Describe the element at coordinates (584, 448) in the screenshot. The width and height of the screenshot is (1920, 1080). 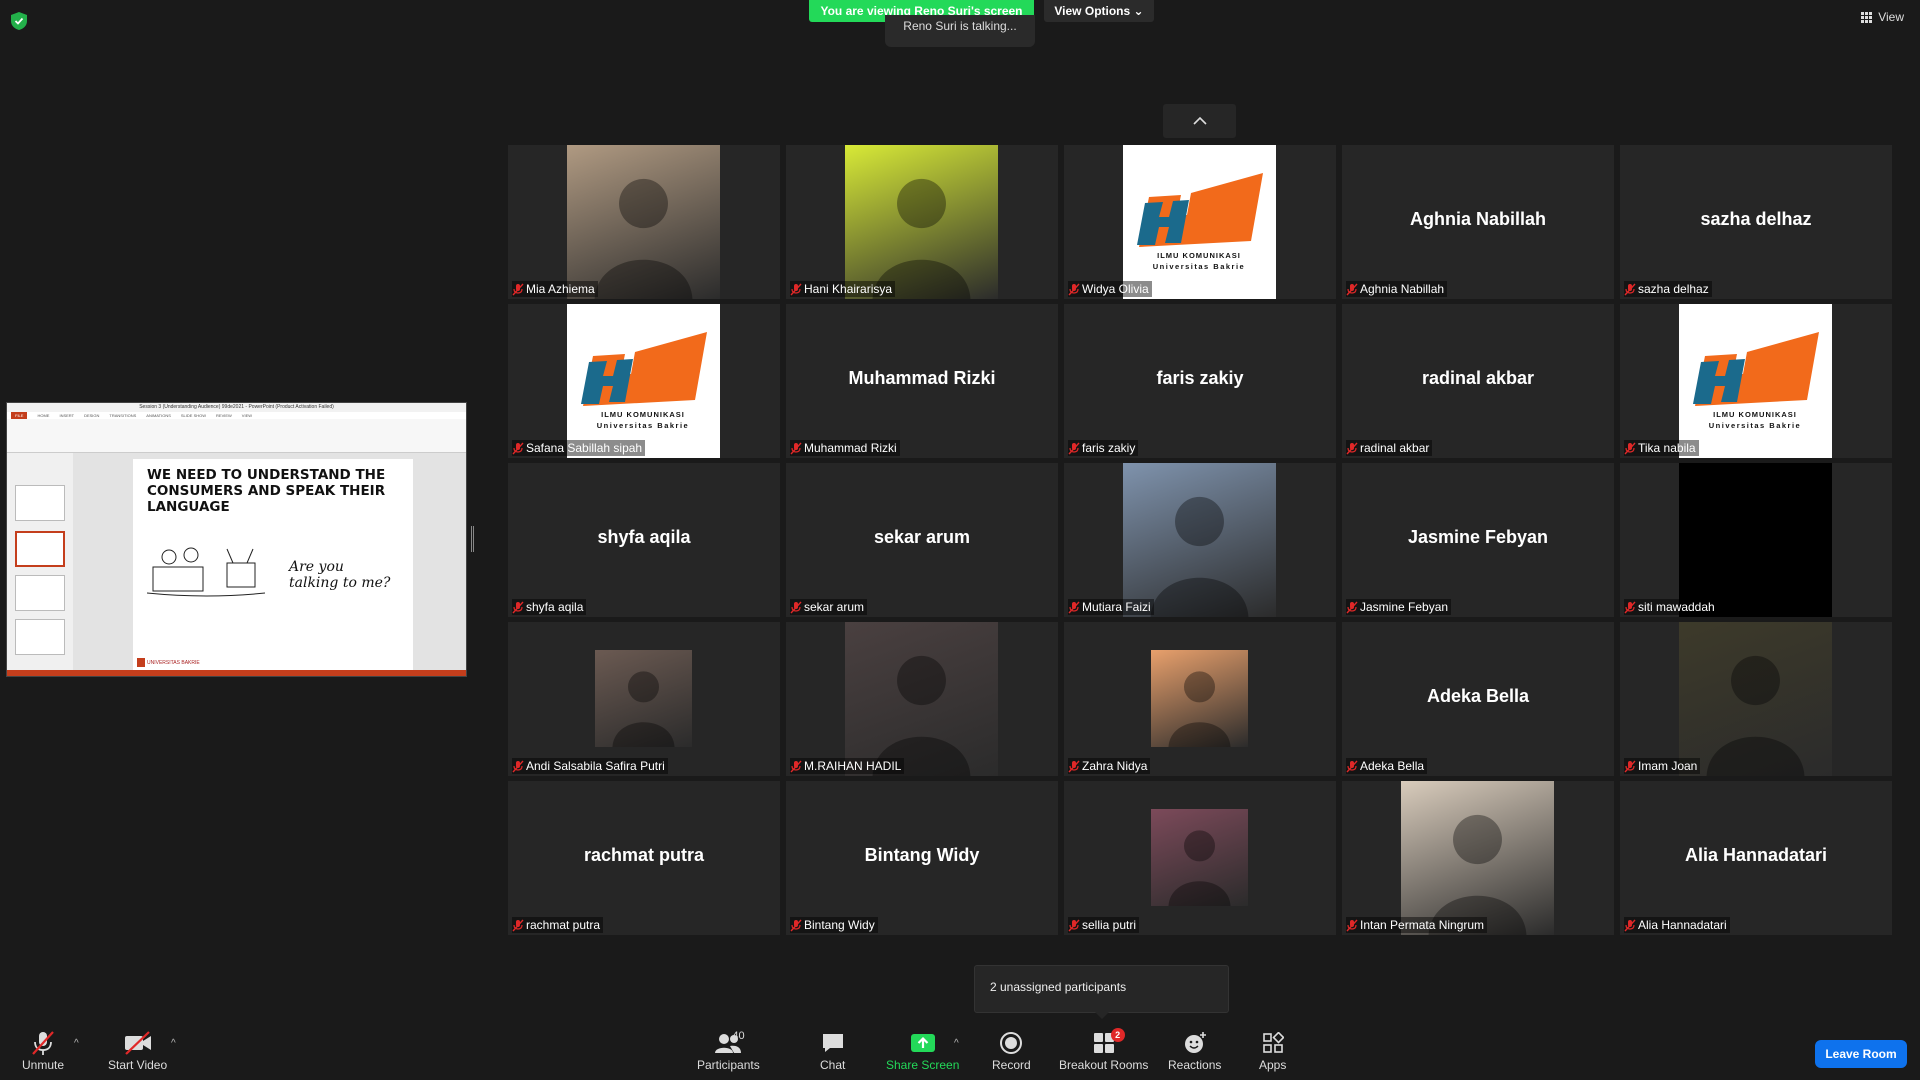
I see `participant-name-text: Safana Sabillah sipah` at that location.